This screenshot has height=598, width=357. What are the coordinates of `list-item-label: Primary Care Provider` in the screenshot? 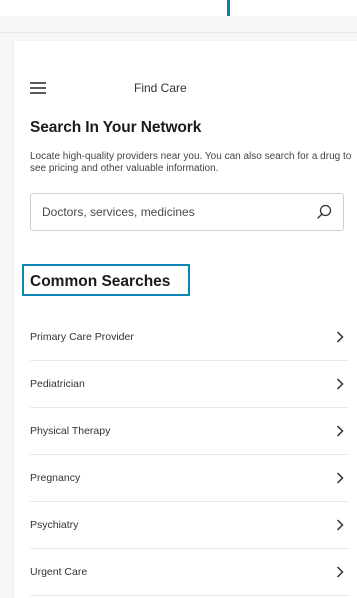 It's located at (82, 337).